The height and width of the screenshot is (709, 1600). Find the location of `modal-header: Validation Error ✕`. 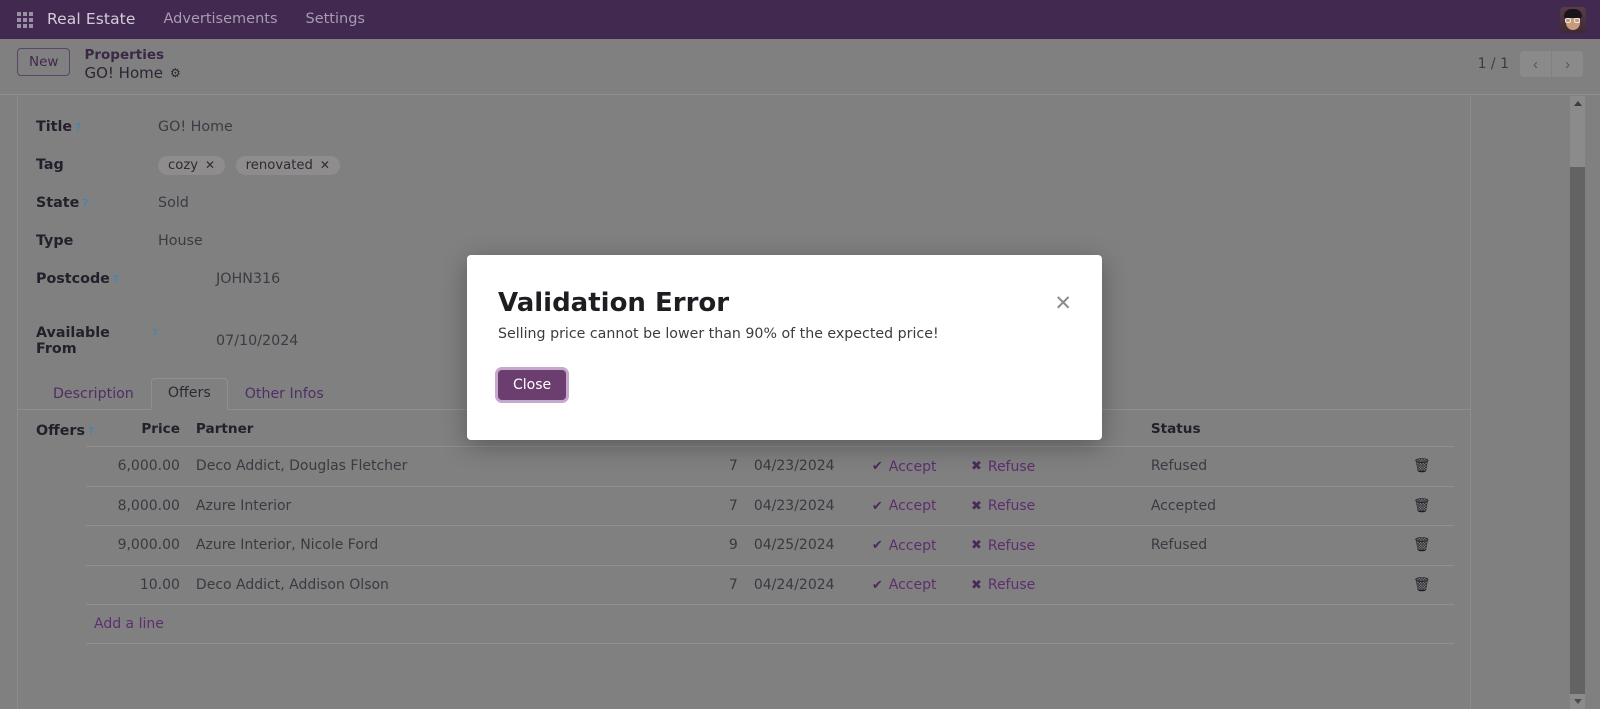

modal-header: Validation Error ✕ is located at coordinates (784, 286).